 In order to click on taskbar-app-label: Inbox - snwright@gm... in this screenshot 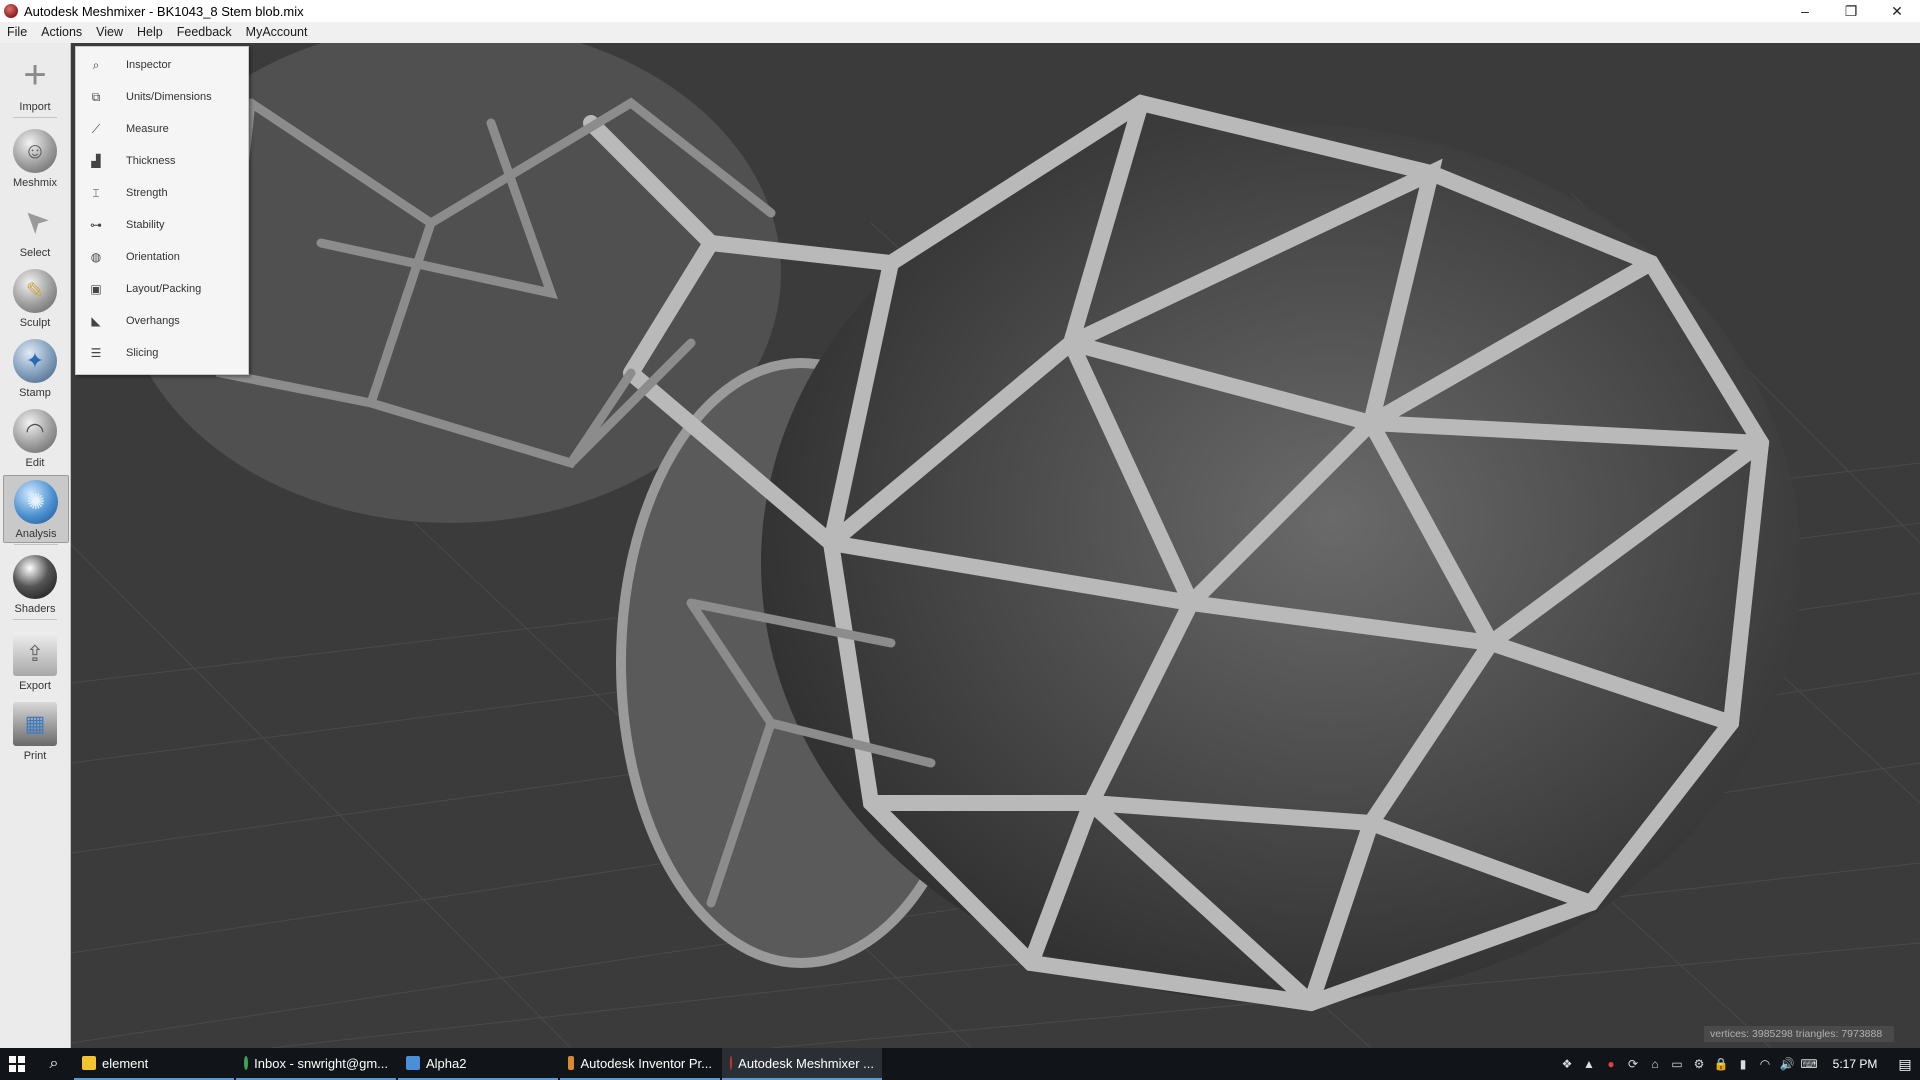, I will do `click(321, 1063)`.